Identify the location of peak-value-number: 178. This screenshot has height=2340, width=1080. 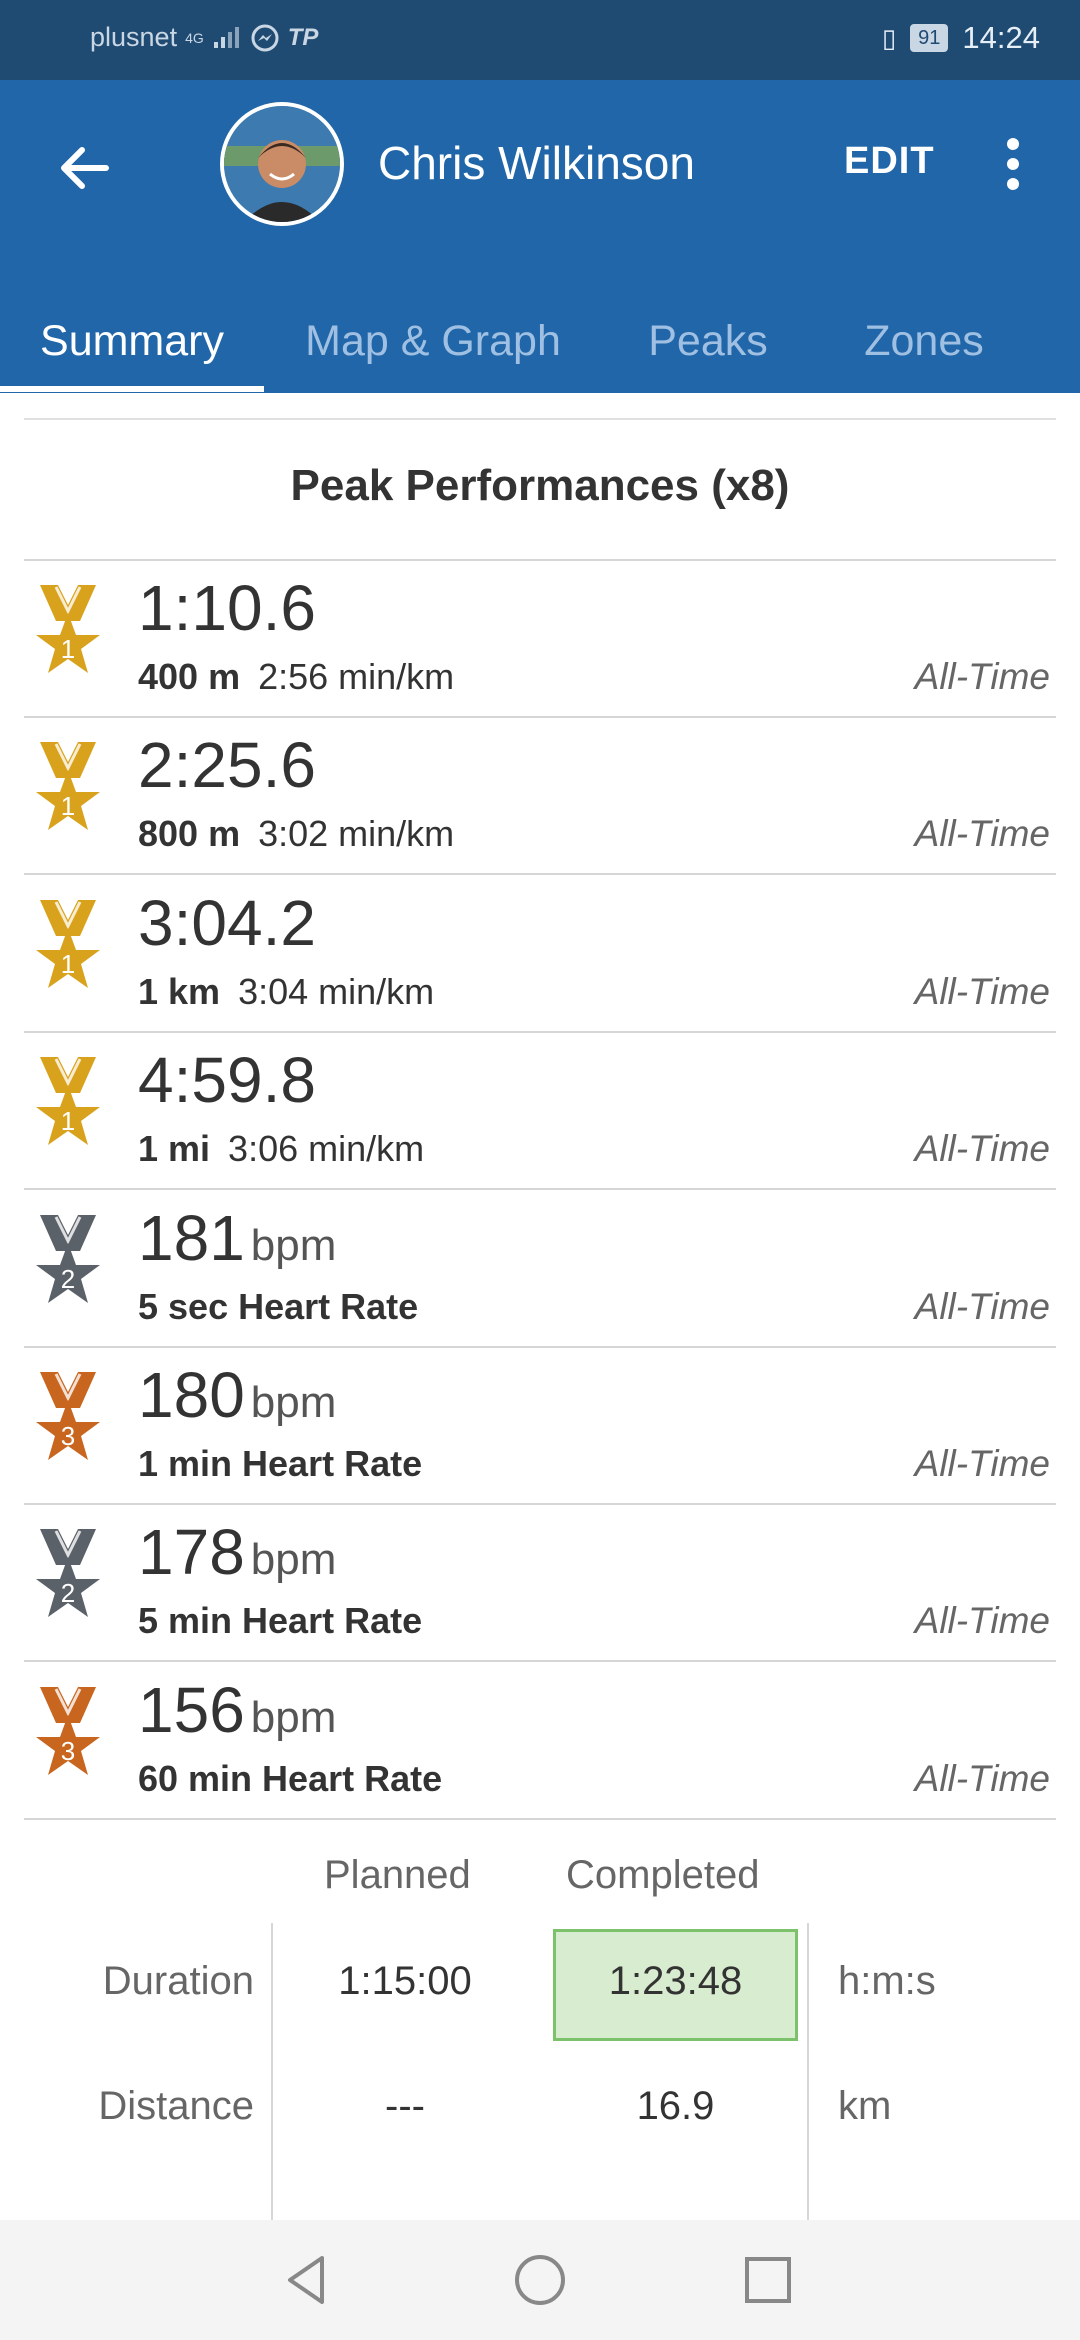
(191, 1552).